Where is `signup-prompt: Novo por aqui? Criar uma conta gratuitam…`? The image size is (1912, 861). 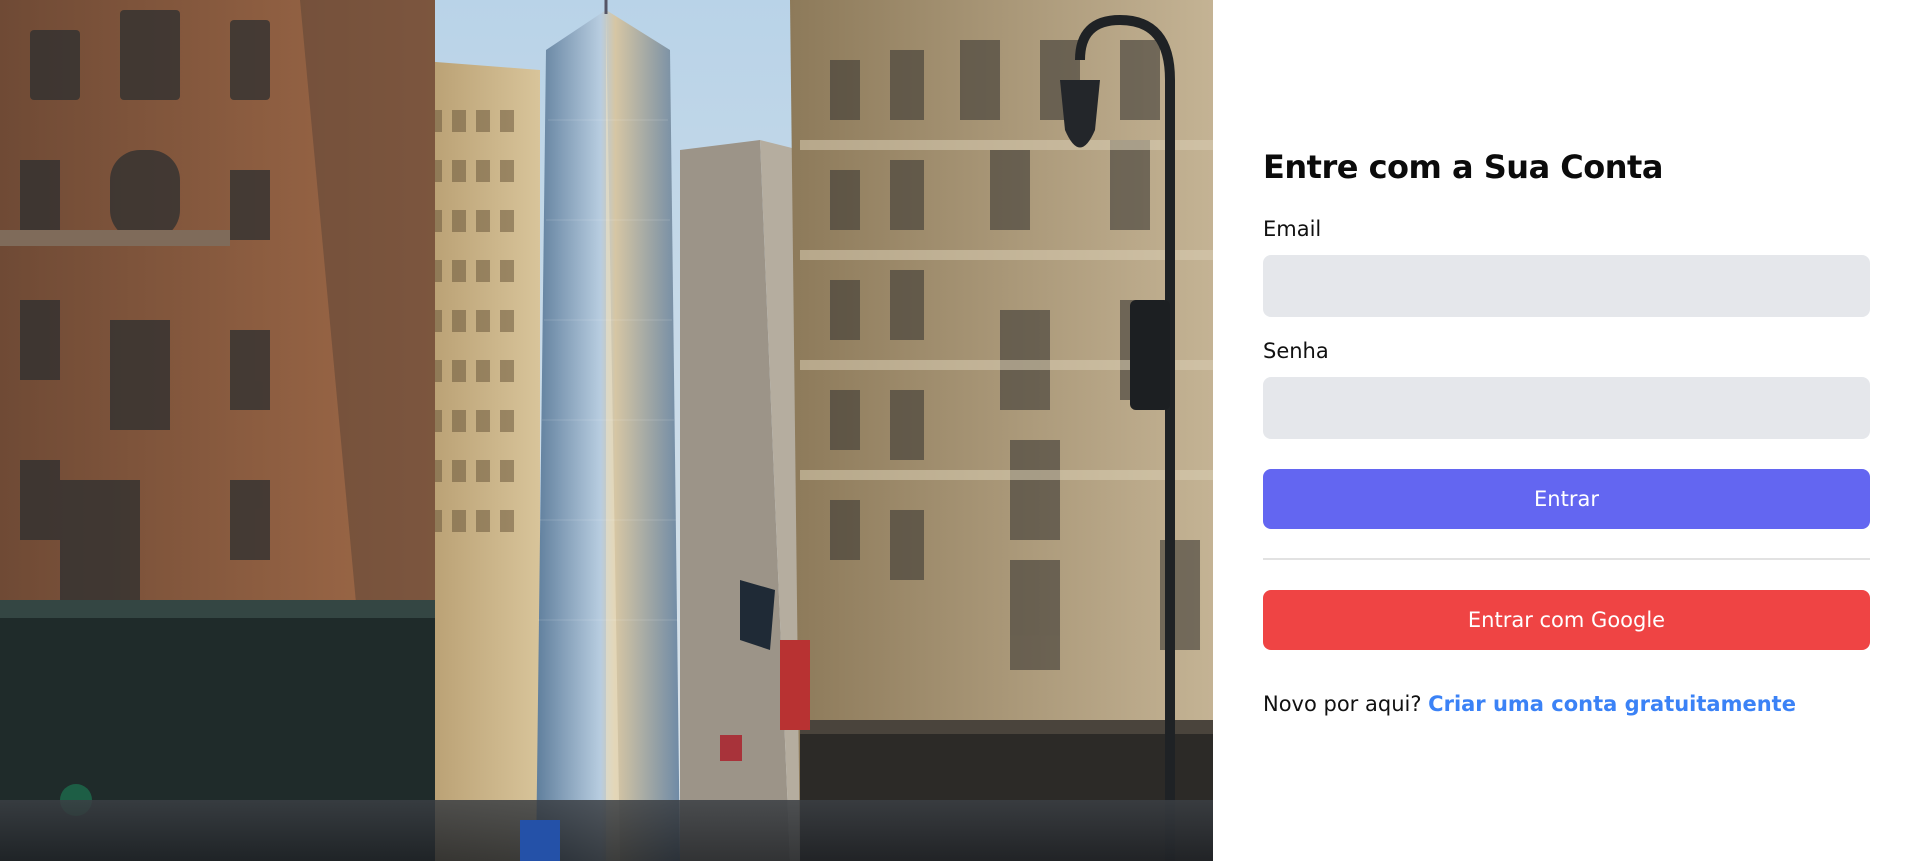
signup-prompt: Novo por aqui? Criar uma conta gratuitam… is located at coordinates (1529, 704).